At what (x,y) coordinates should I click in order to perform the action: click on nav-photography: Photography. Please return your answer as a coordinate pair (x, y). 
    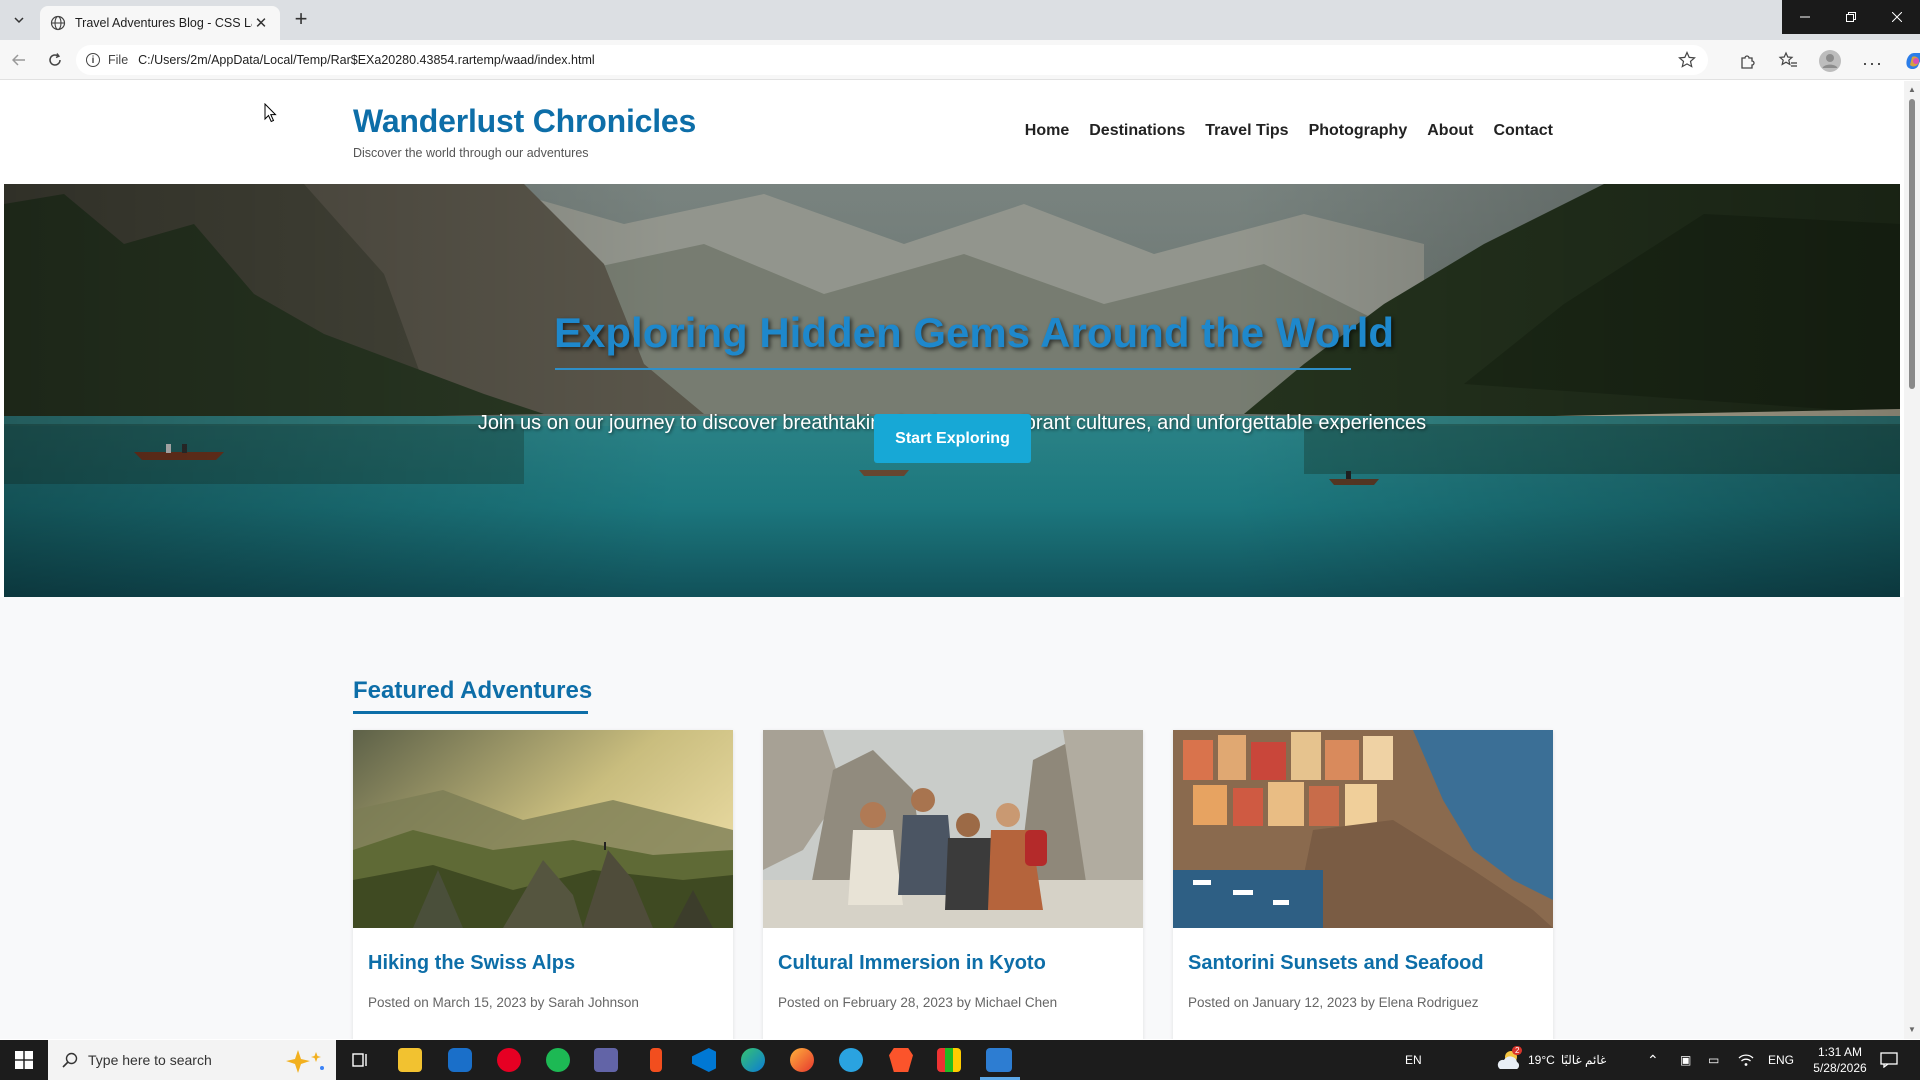
    Looking at the image, I should click on (1358, 131).